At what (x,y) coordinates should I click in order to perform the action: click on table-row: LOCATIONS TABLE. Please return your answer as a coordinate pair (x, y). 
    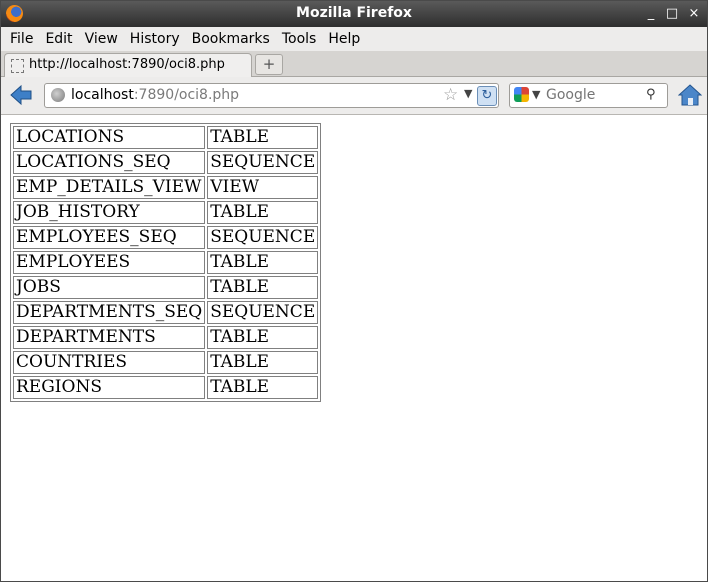
    Looking at the image, I should click on (166, 137).